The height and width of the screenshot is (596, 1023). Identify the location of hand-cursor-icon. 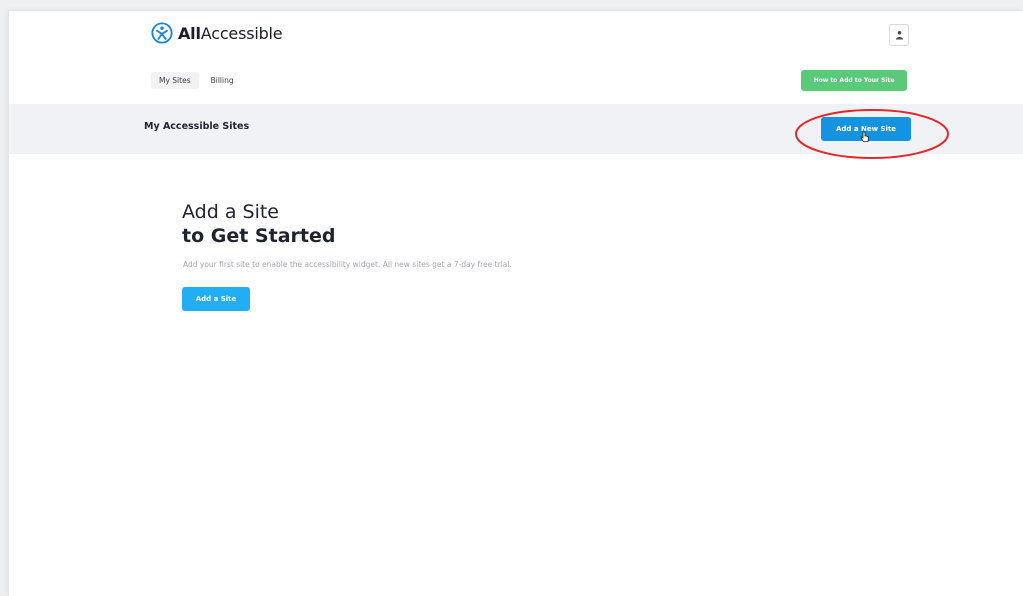
(864, 136).